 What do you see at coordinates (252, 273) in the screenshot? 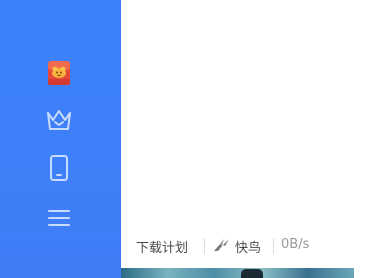
I see `image-detail` at bounding box center [252, 273].